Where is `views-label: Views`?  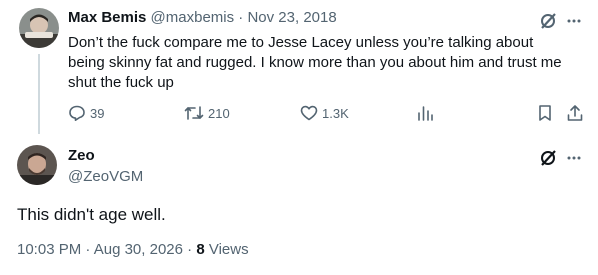 views-label: Views is located at coordinates (226, 249).